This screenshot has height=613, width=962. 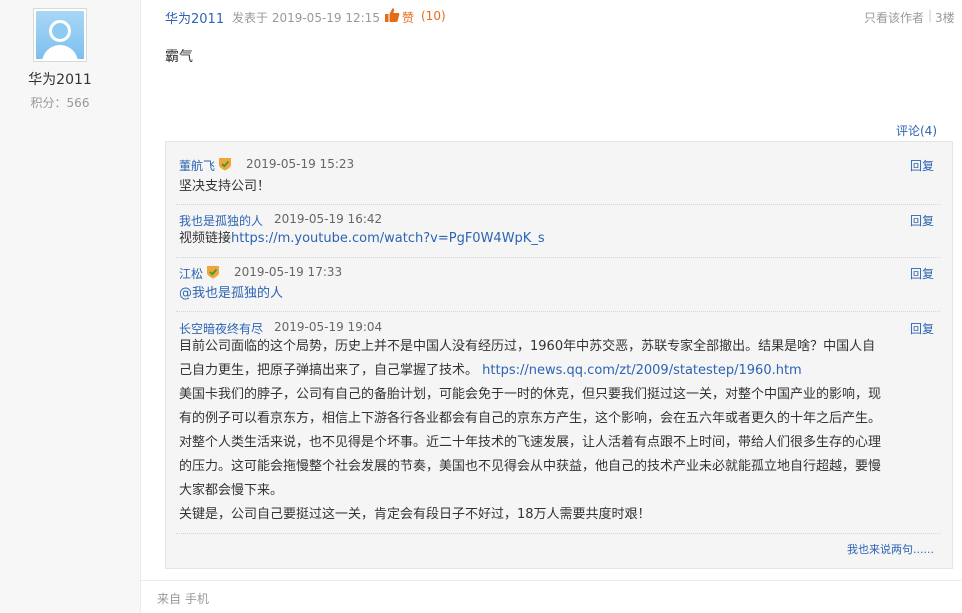 I want to click on comment-line: 大家都会慢下来。, so click(x=231, y=490).